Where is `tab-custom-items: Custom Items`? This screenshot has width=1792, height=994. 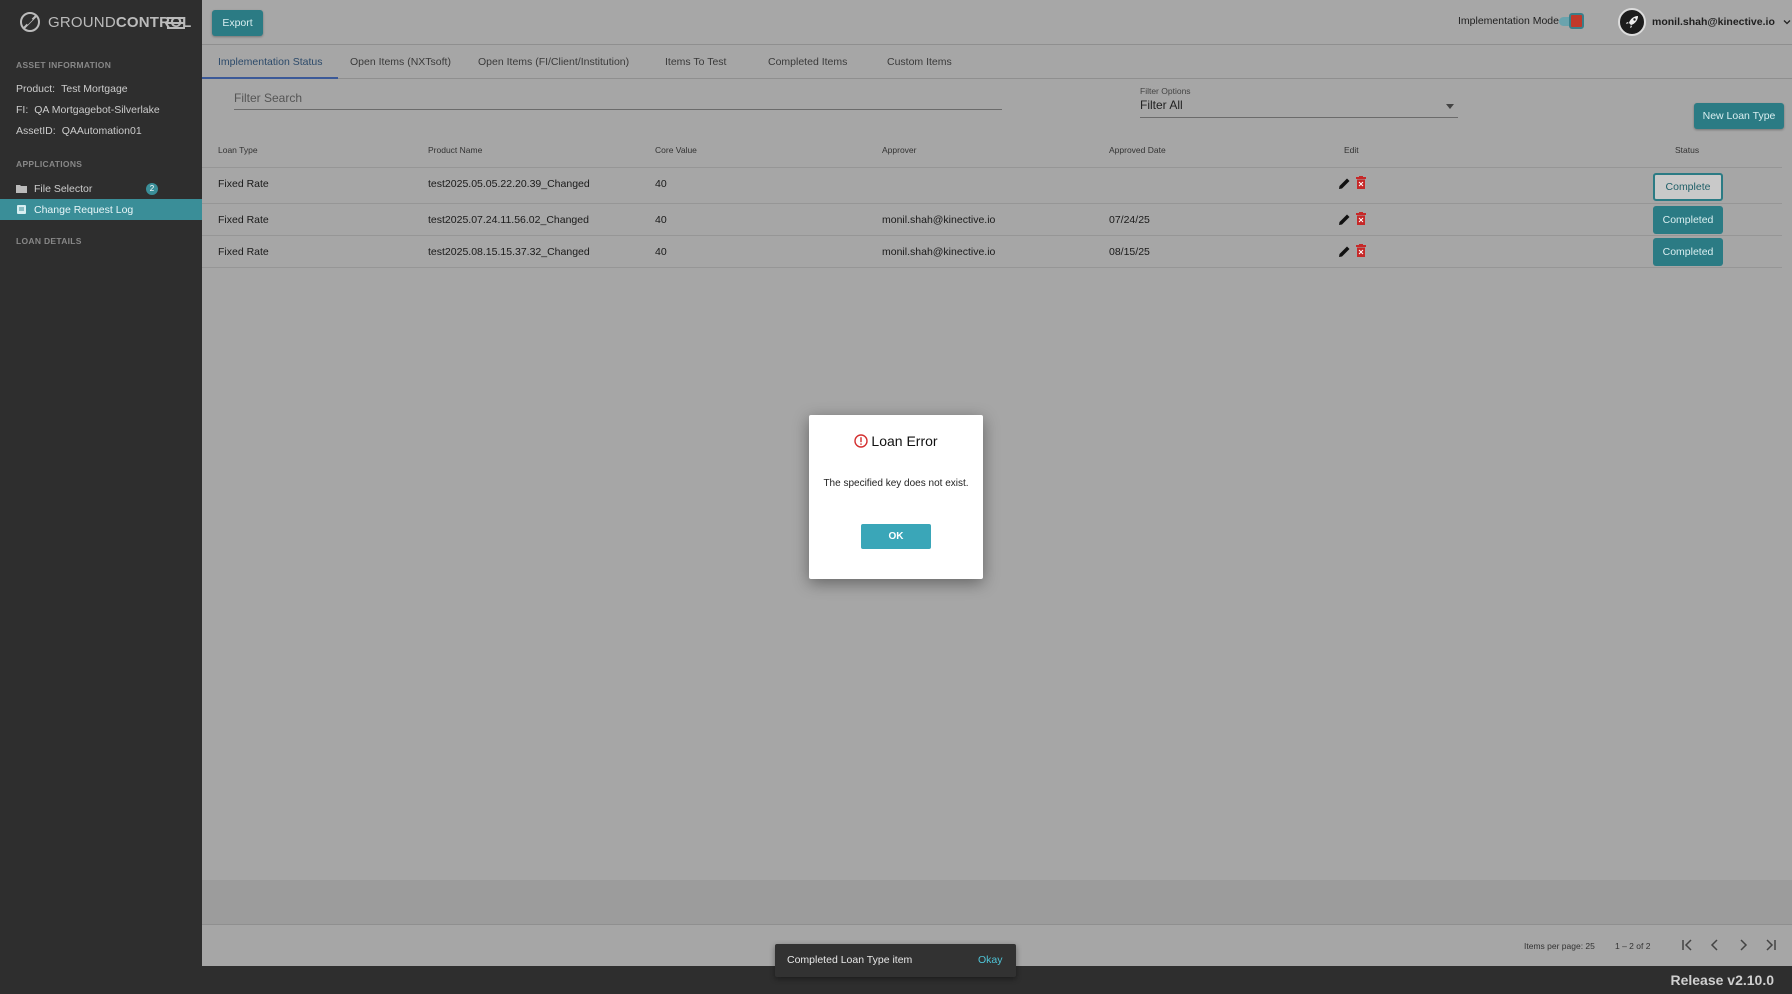
tab-custom-items: Custom Items is located at coordinates (919, 62).